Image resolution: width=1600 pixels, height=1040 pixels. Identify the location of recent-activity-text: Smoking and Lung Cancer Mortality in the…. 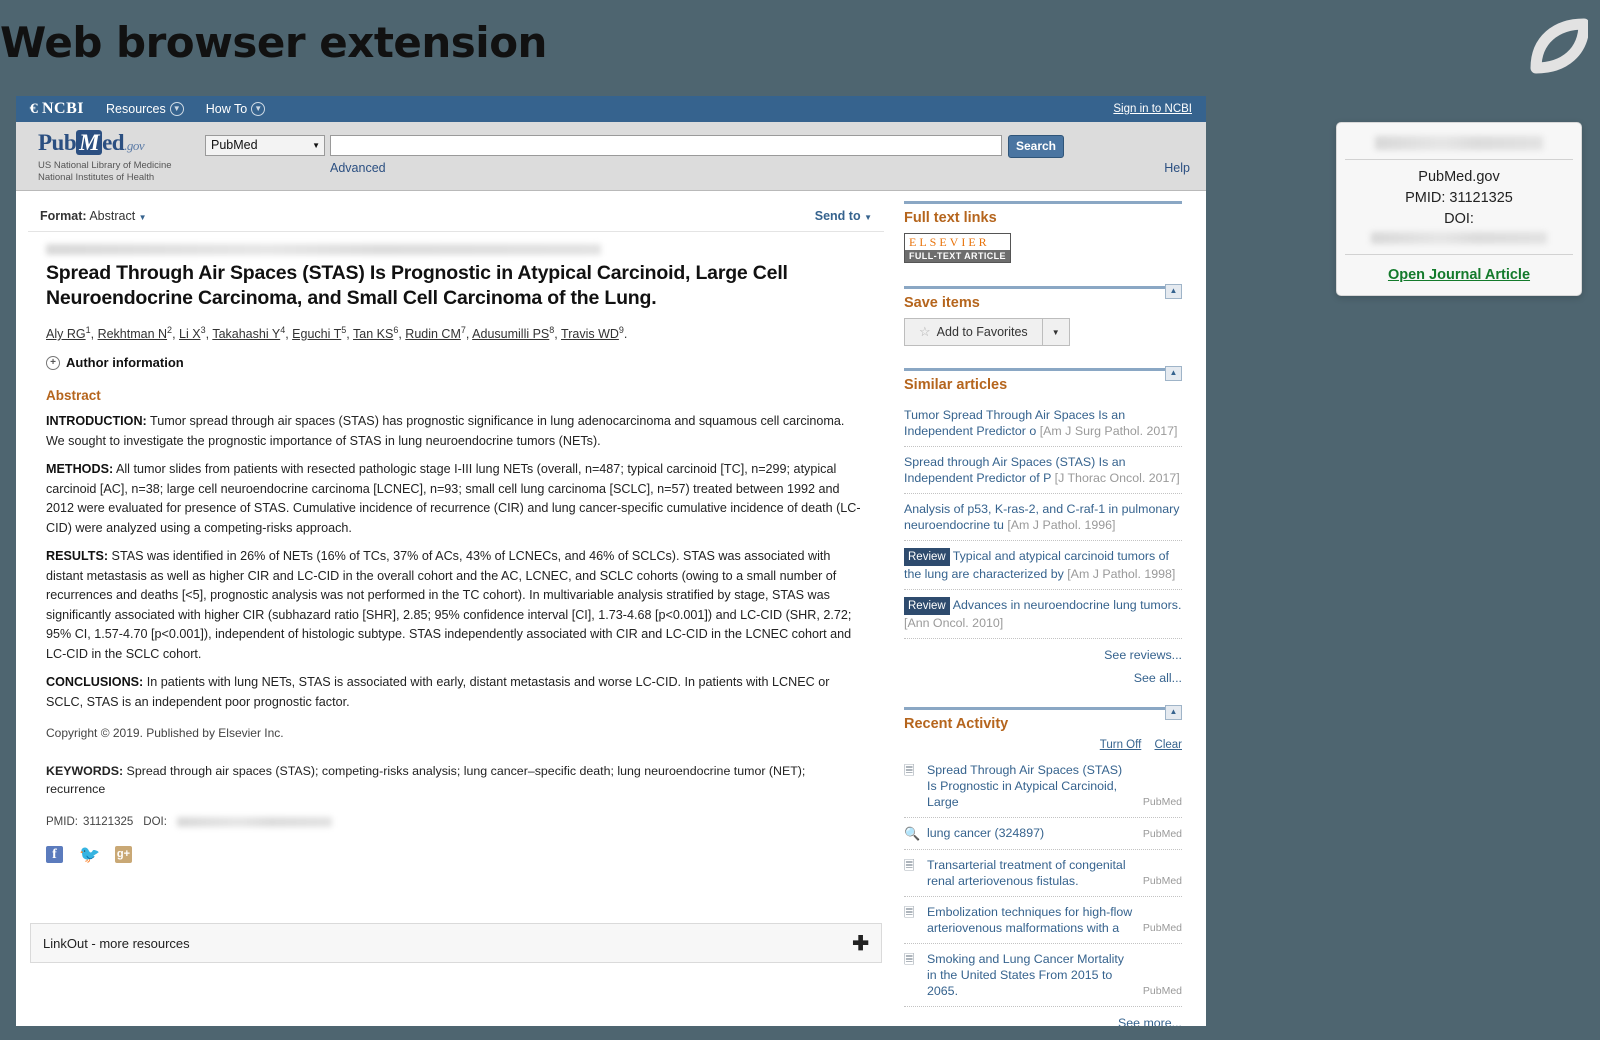
(1030, 975).